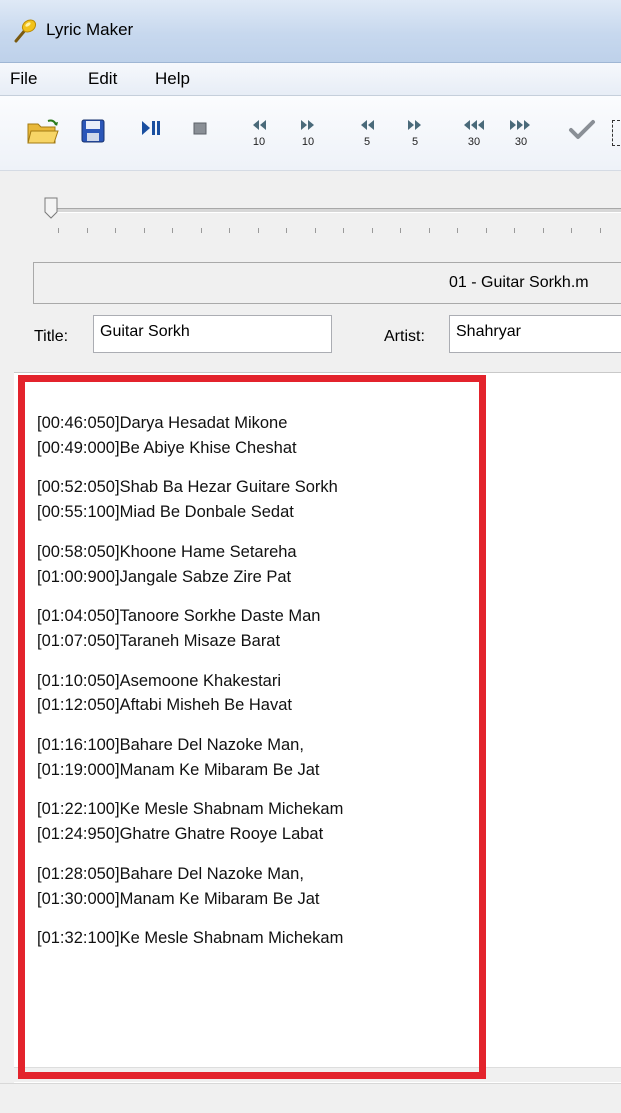  What do you see at coordinates (165, 512) in the screenshot?
I see `lyric-line: [00:55:100]Miad Be Donbale Sedat` at bounding box center [165, 512].